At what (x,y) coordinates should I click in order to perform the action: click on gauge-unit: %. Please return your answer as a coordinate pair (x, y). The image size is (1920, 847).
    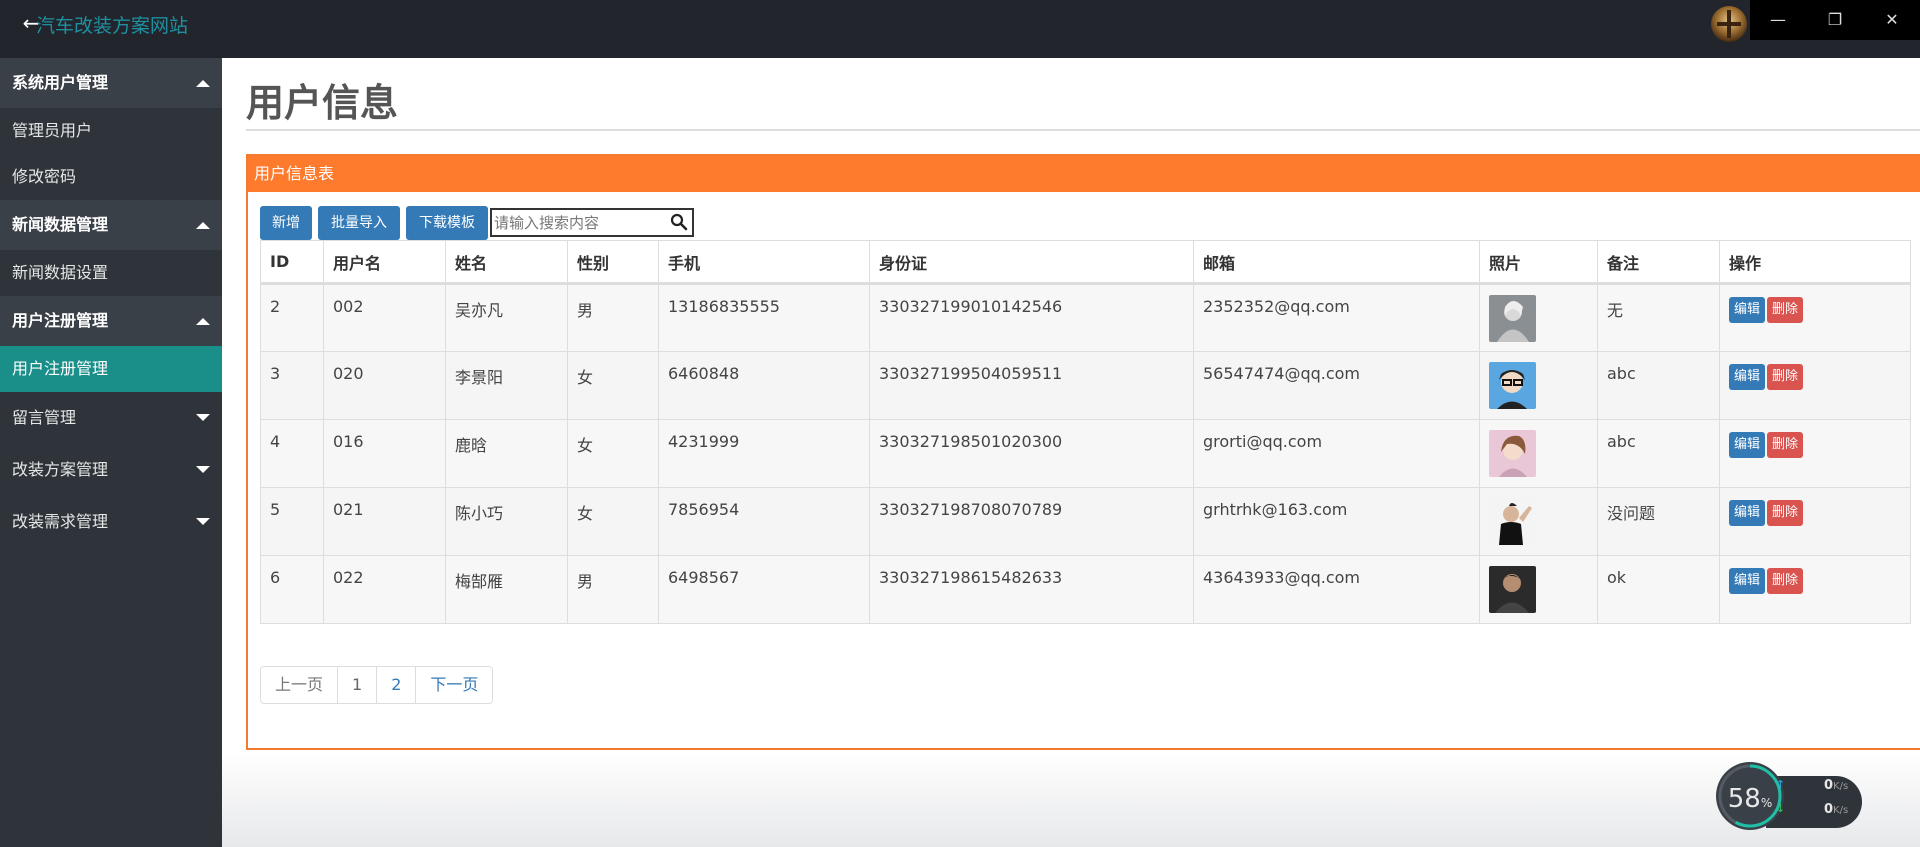
    Looking at the image, I should click on (1766, 803).